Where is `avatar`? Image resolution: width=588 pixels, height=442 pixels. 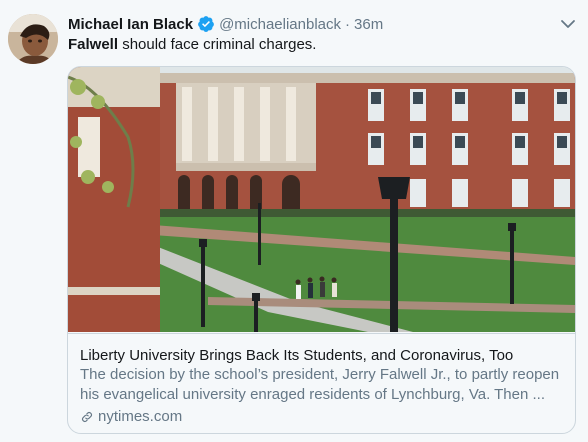
avatar is located at coordinates (33, 39).